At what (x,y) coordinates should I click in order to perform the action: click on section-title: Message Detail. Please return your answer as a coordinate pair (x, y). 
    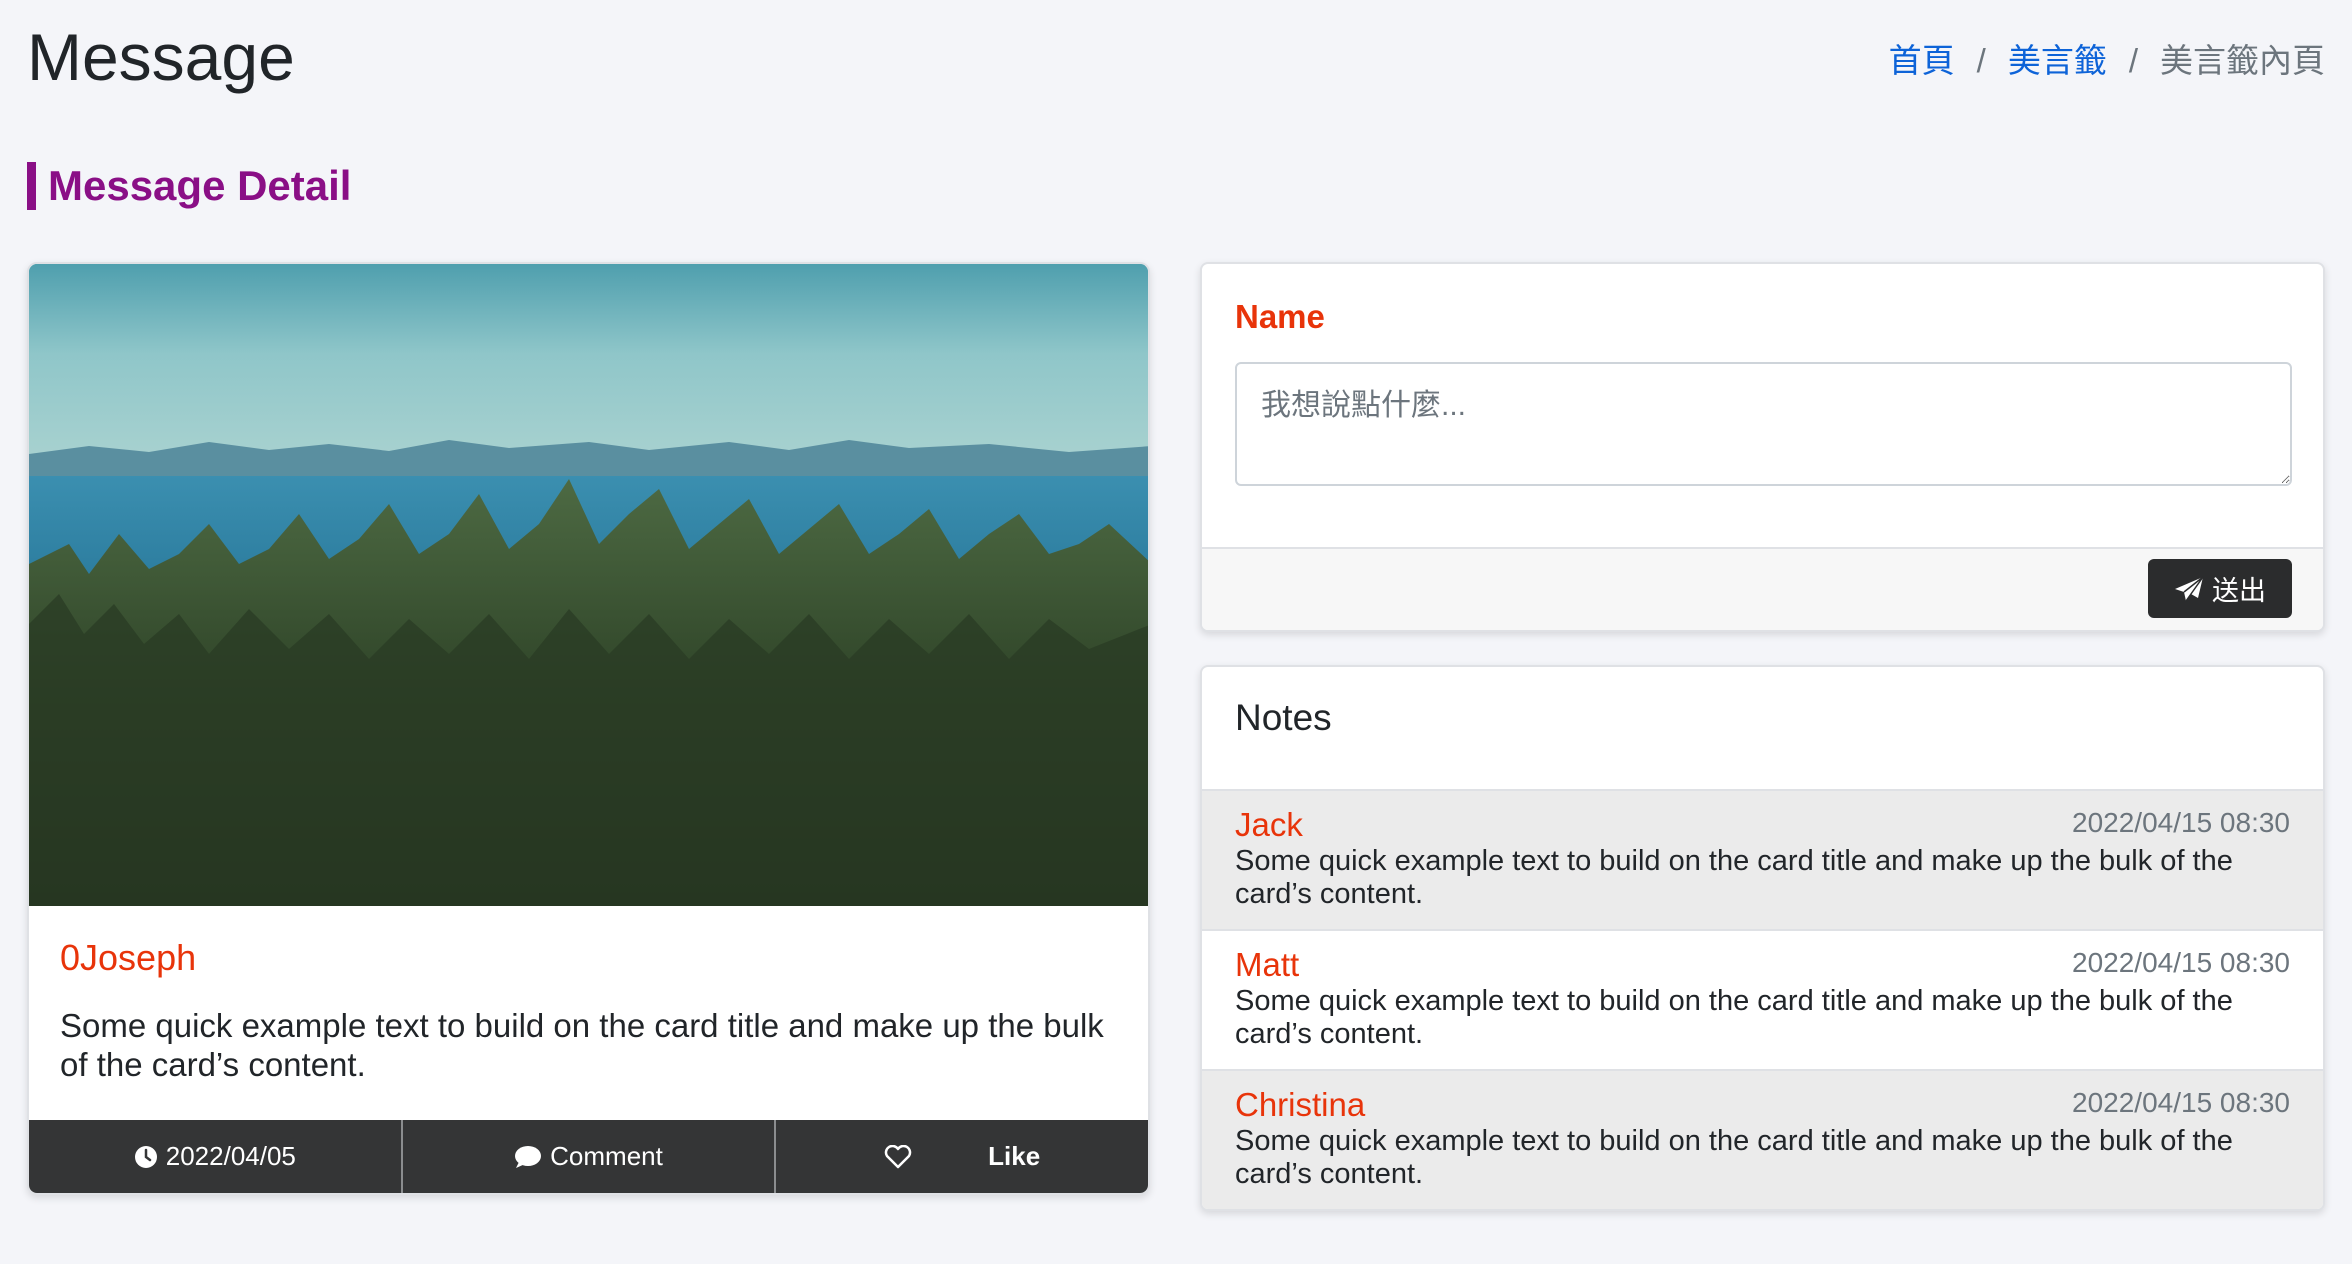
    Looking at the image, I should click on (189, 186).